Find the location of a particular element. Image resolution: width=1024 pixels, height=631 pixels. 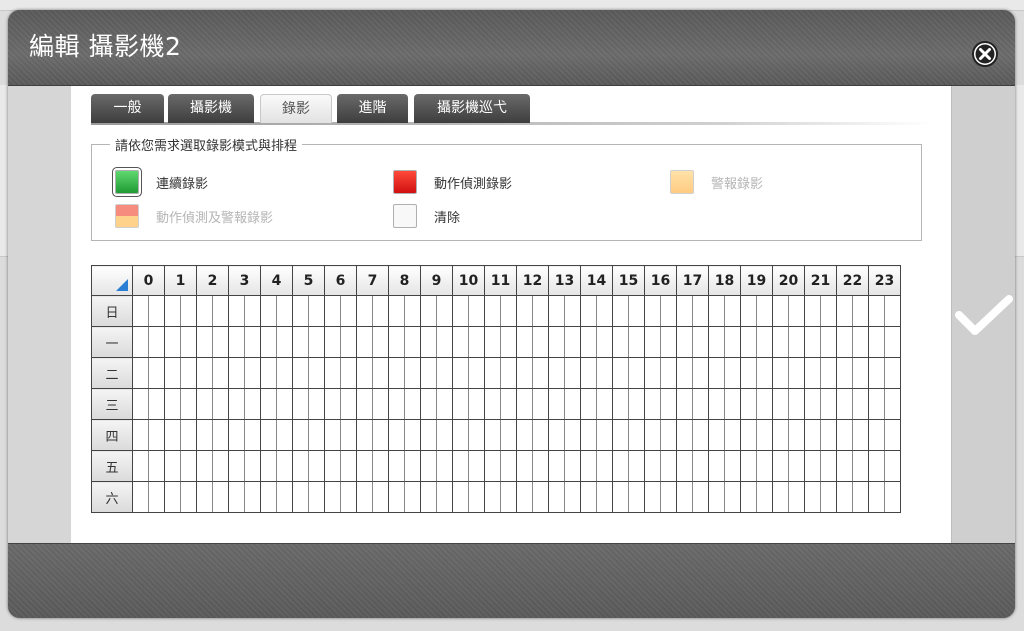

tab-general: 一般 is located at coordinates (127, 108).